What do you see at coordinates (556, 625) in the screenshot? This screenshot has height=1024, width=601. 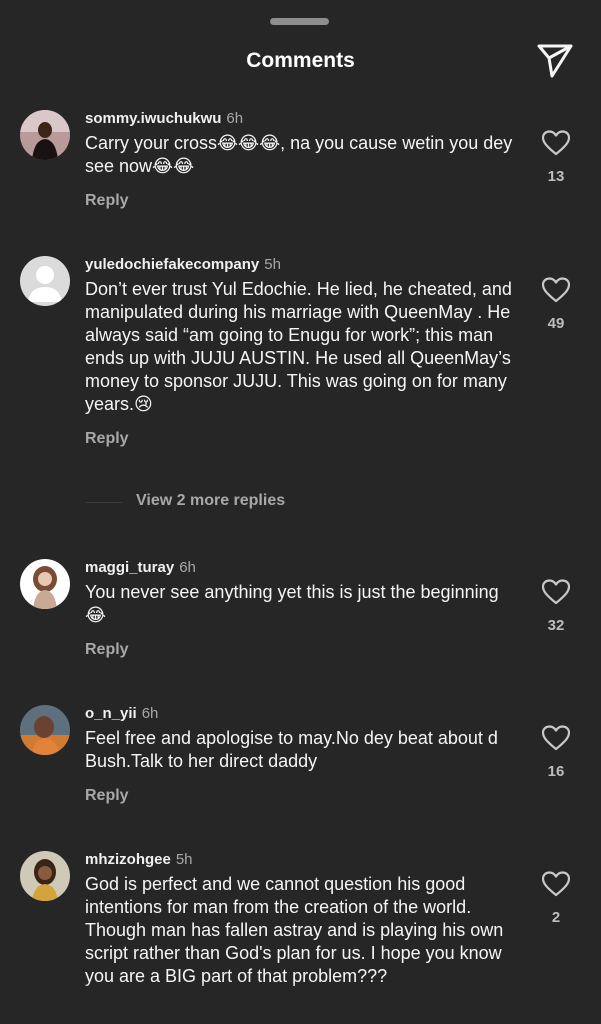 I see `like-count: 32` at bounding box center [556, 625].